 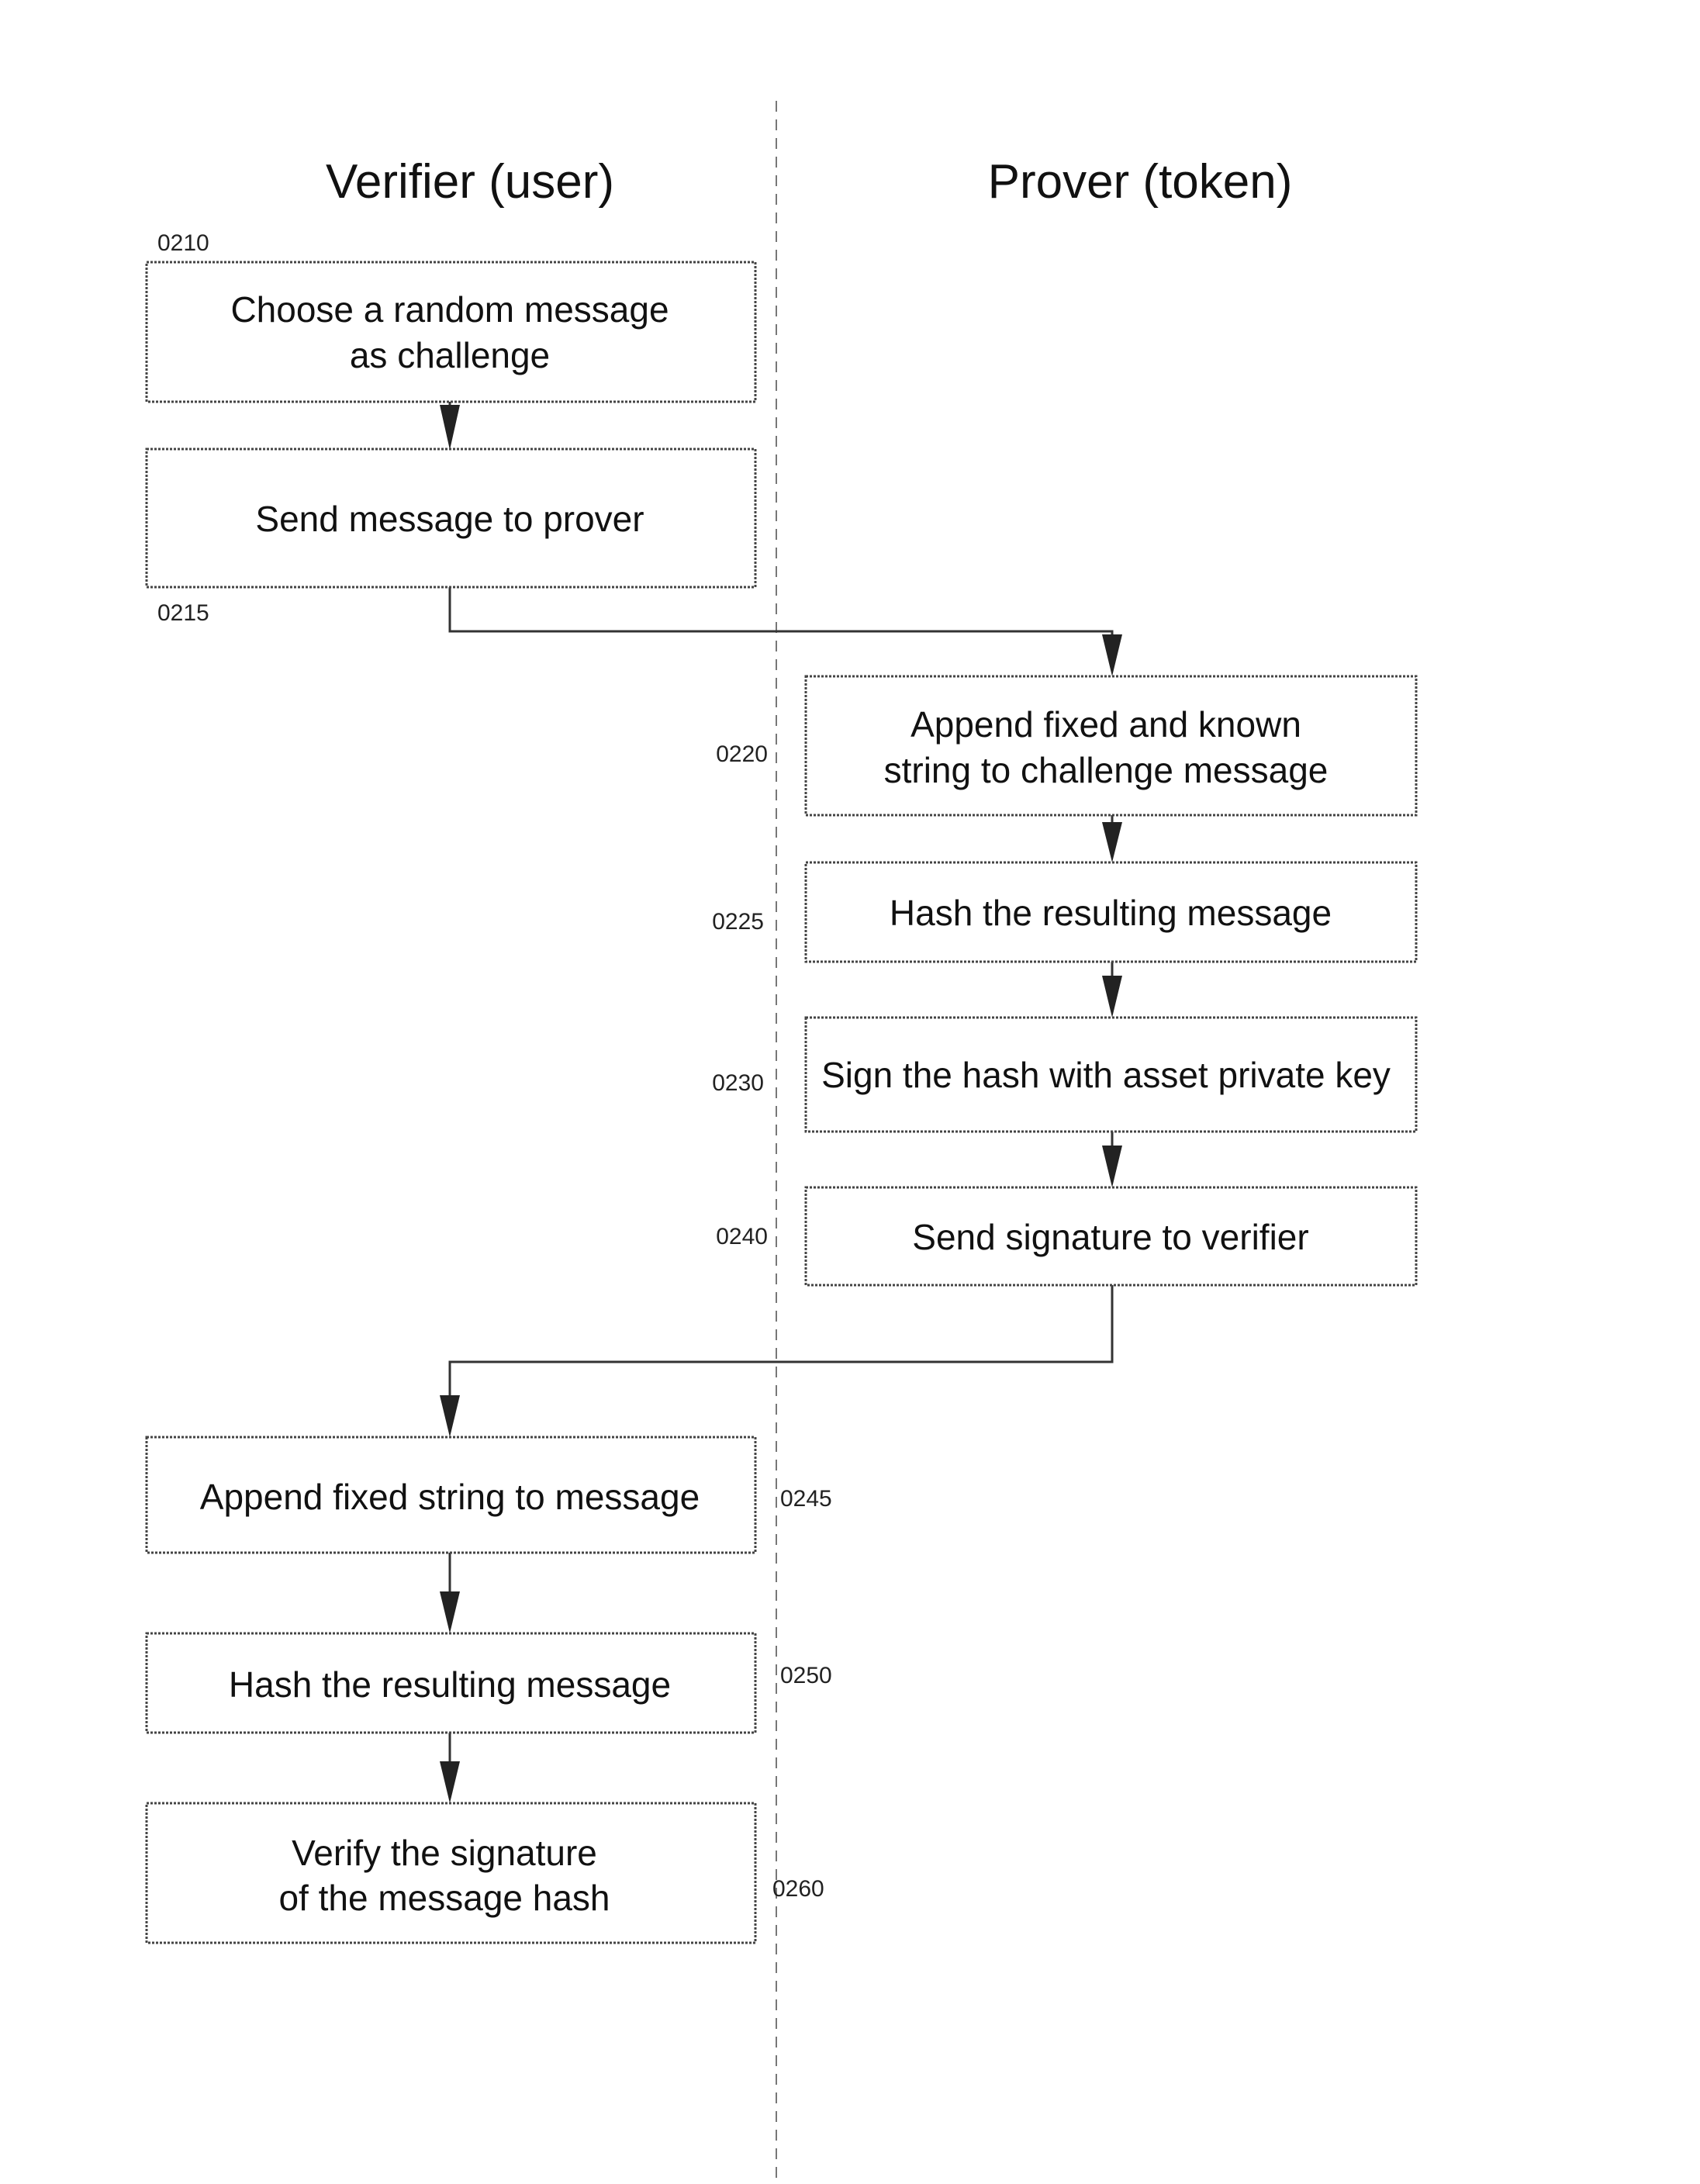 What do you see at coordinates (449, 519) in the screenshot?
I see `step-text-line: Send message to prover` at bounding box center [449, 519].